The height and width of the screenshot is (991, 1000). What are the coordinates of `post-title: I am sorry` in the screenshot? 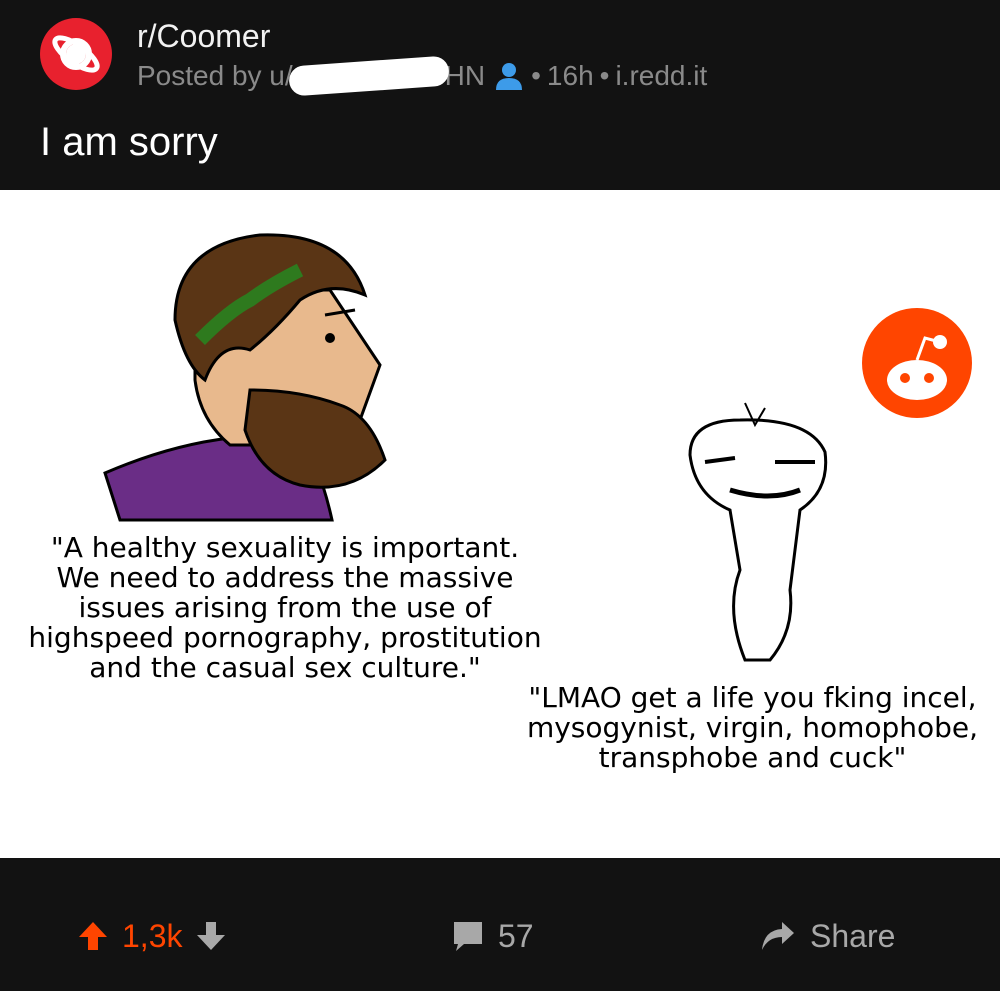 It's located at (129, 142).